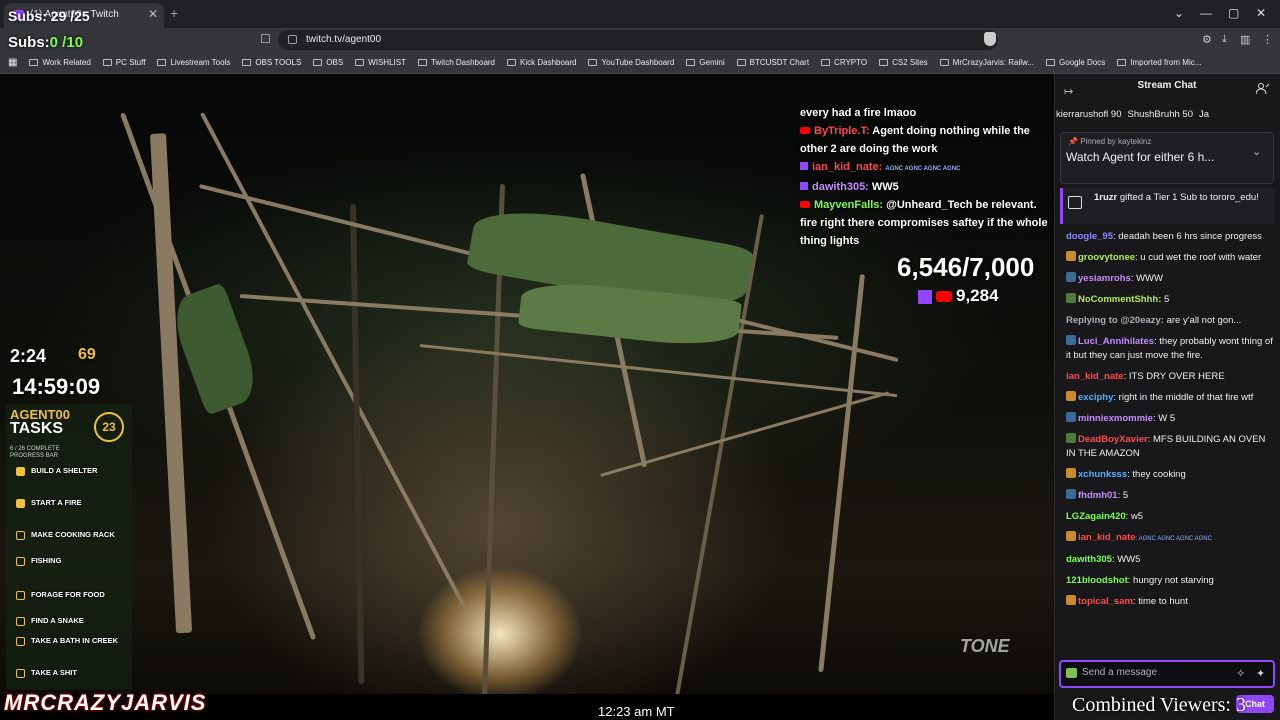 The width and height of the screenshot is (1280, 720). What do you see at coordinates (1261, 13) in the screenshot?
I see `close-window-button: ✕` at bounding box center [1261, 13].